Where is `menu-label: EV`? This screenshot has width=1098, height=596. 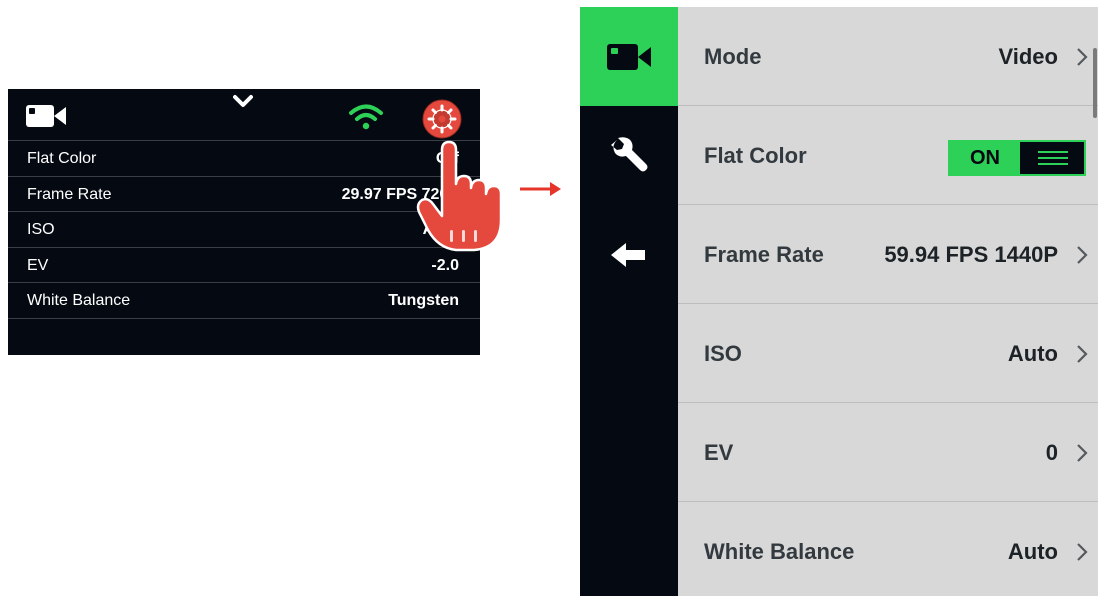
menu-label: EV is located at coordinates (719, 452).